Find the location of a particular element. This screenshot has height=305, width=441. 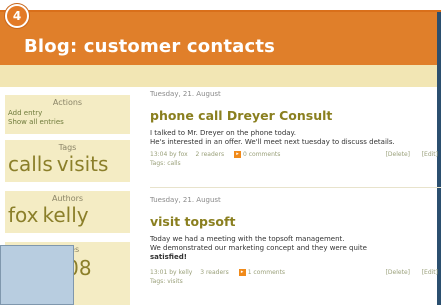

author-kelly-link: kelly is located at coordinates (66, 215).